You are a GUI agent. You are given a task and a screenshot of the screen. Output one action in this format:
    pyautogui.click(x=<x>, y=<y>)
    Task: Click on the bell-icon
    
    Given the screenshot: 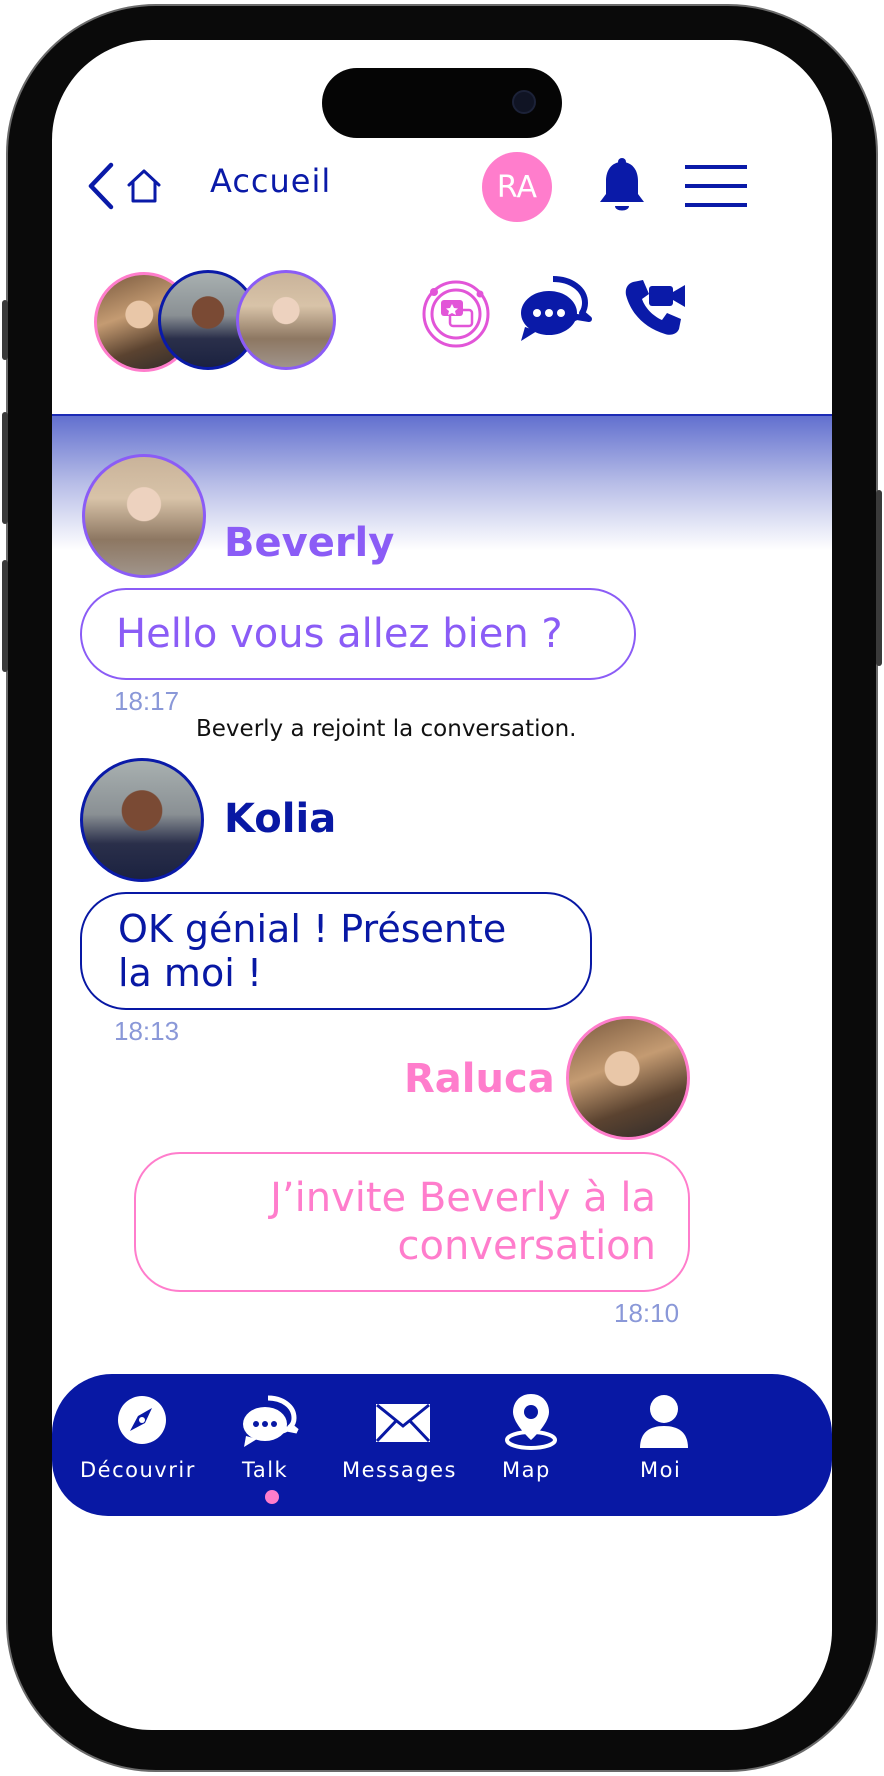 What is the action you would take?
    pyautogui.click(x=622, y=184)
    